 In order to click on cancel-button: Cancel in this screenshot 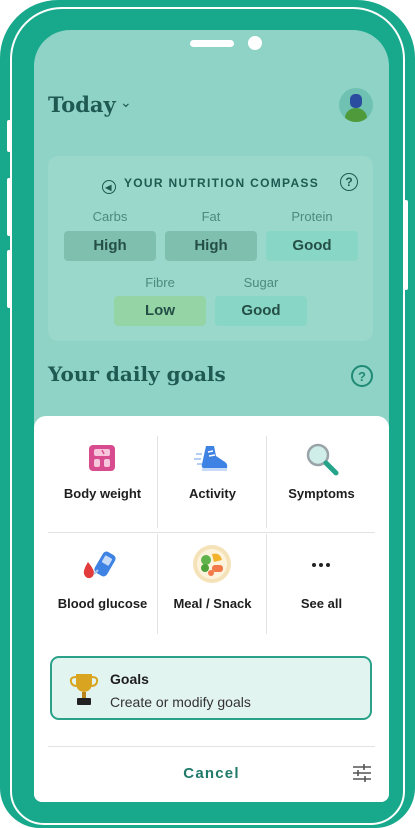, I will do `click(211, 773)`.